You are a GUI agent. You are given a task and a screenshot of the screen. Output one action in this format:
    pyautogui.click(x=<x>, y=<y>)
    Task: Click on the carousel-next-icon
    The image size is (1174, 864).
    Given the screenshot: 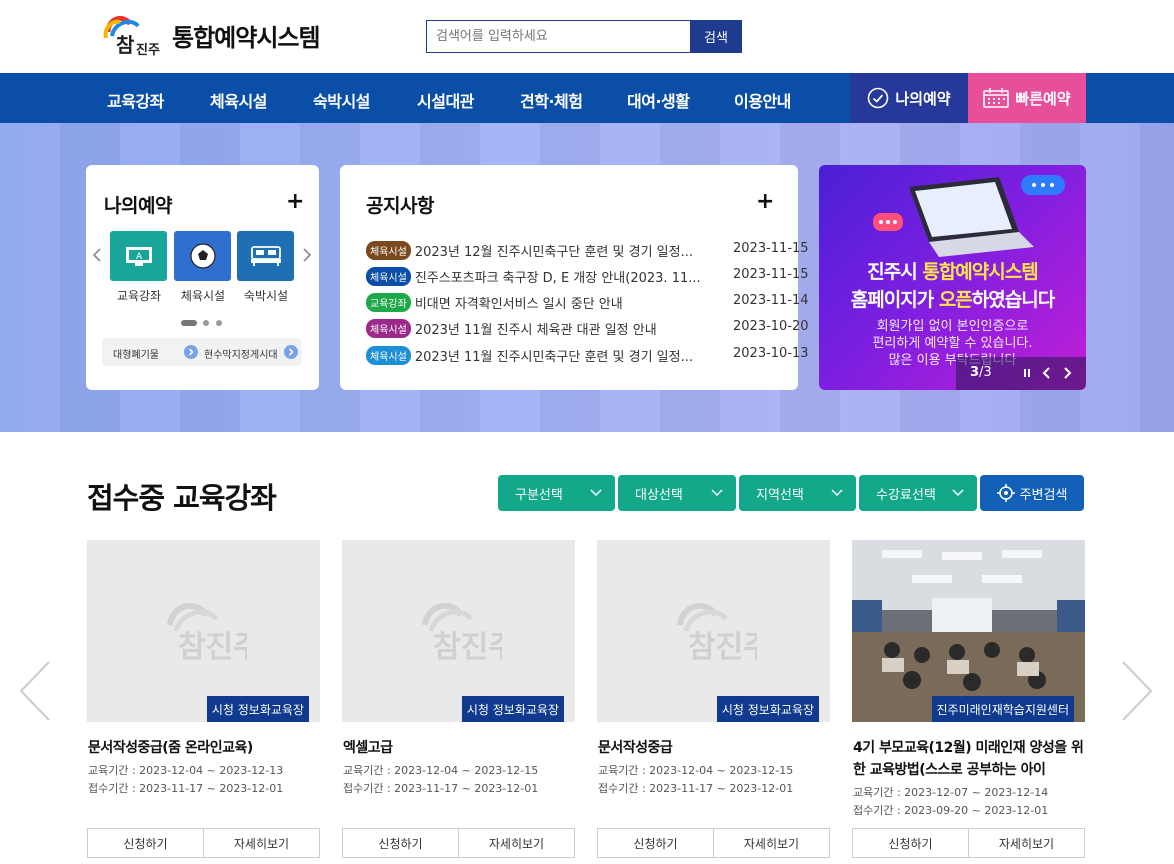 What is the action you would take?
    pyautogui.click(x=1137, y=691)
    